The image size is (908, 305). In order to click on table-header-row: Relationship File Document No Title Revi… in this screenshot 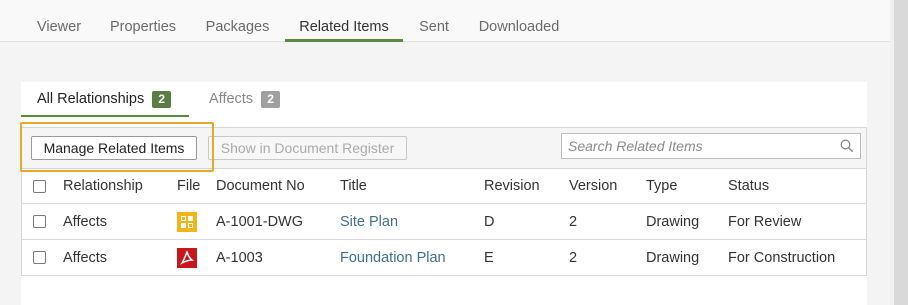, I will do `click(444, 186)`.